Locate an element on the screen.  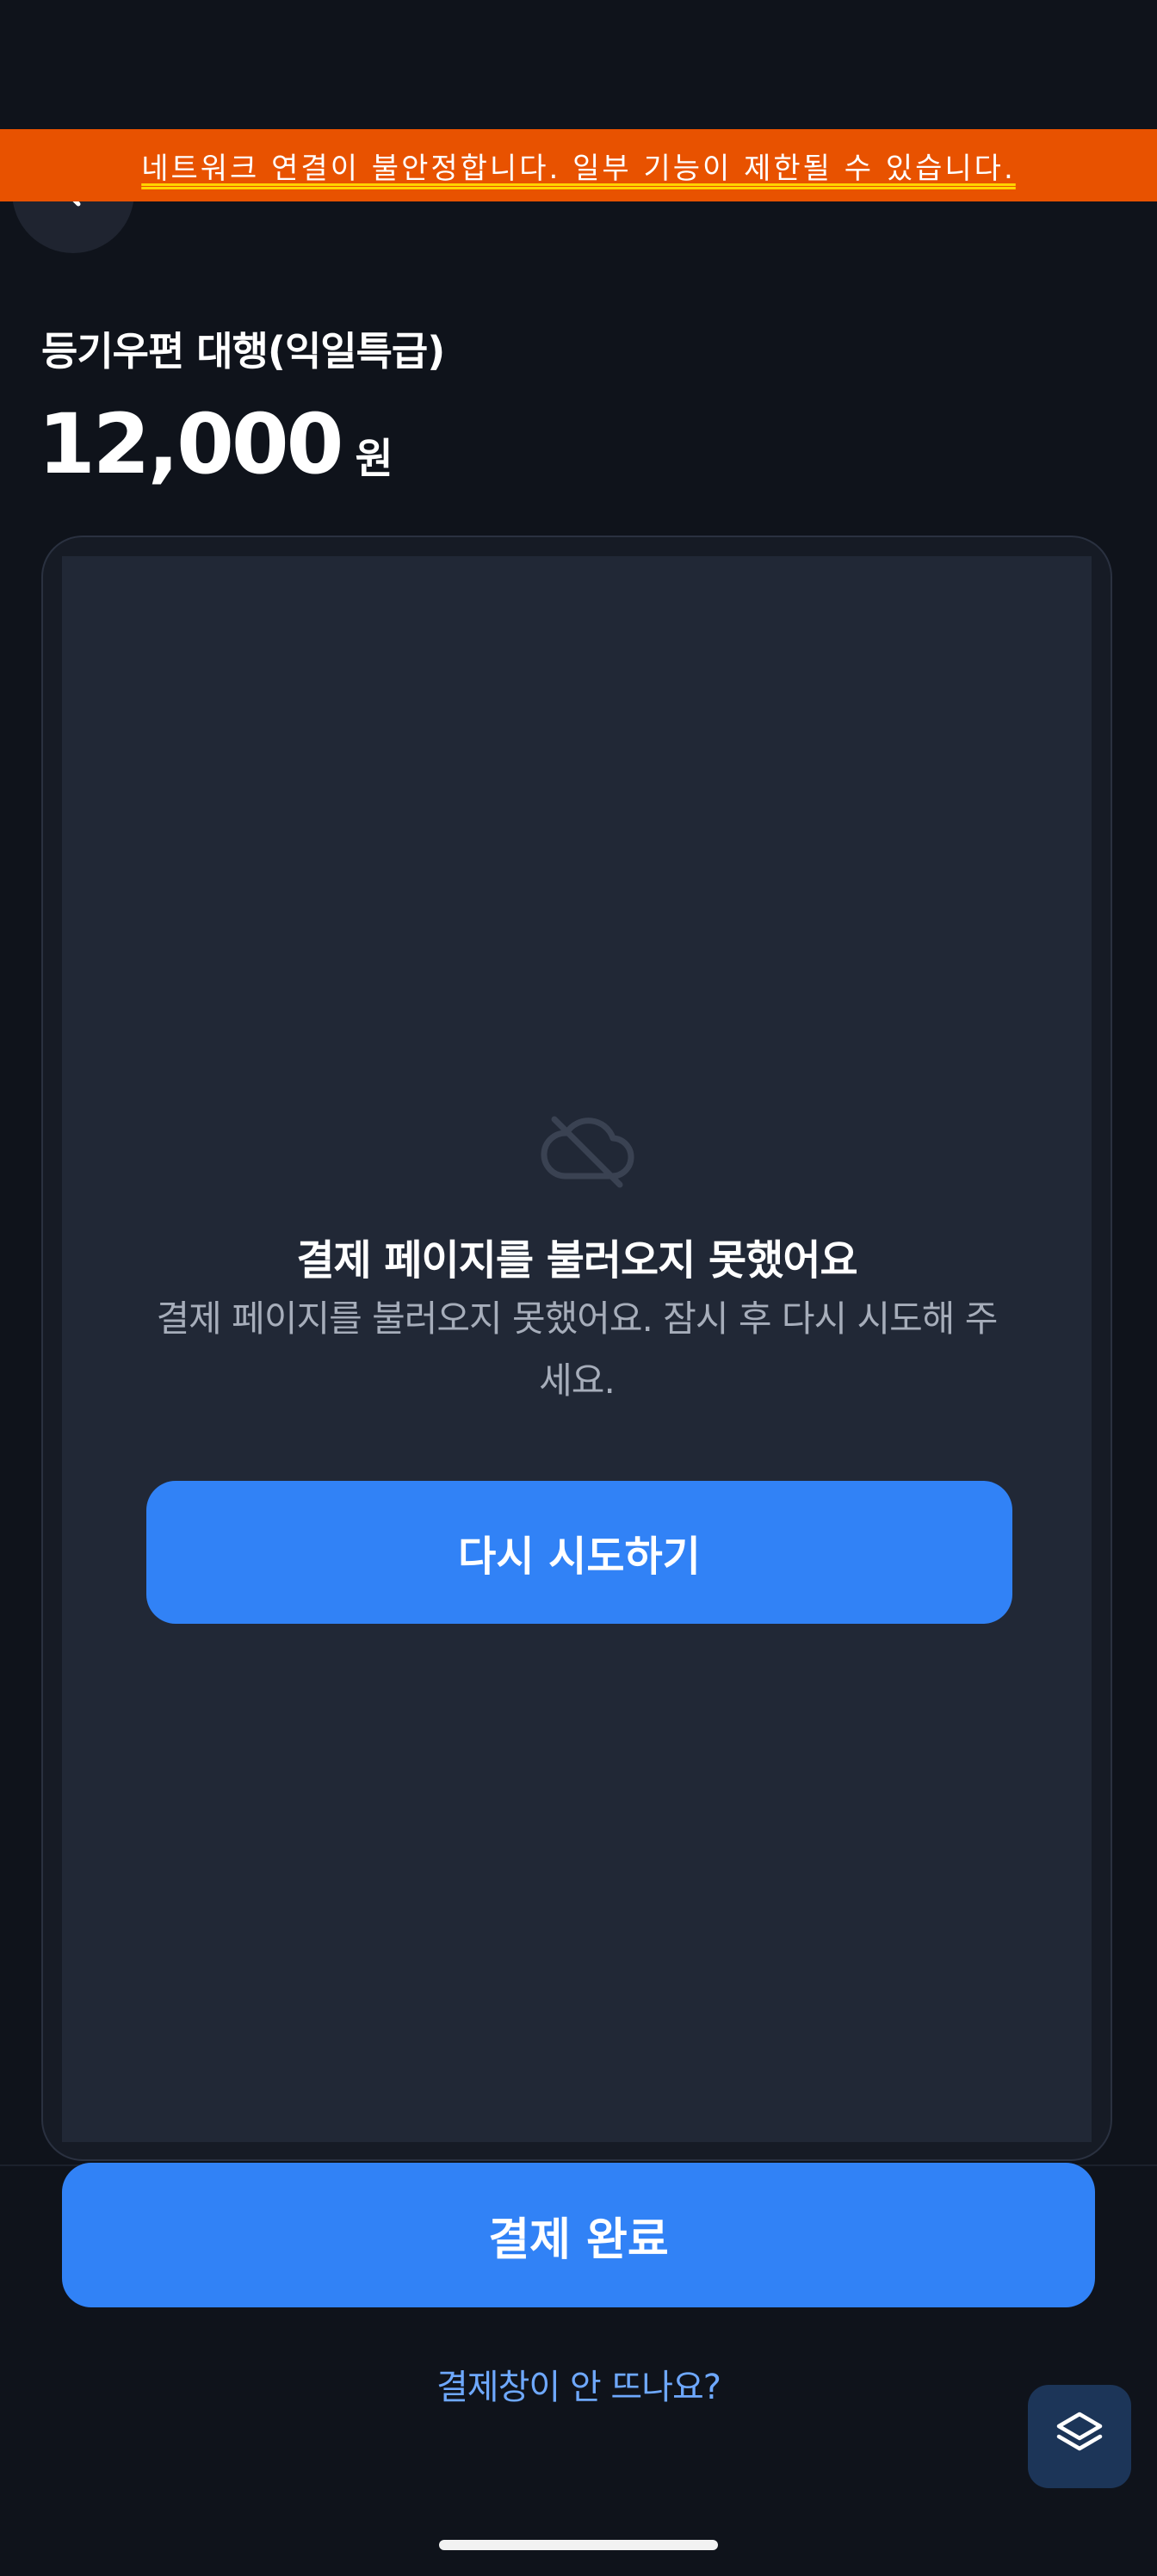
network-warning-banner: 네트워크 연결이 불안정합니다. 일부 기능이 제한될 수 있습니다. is located at coordinates (579, 165).